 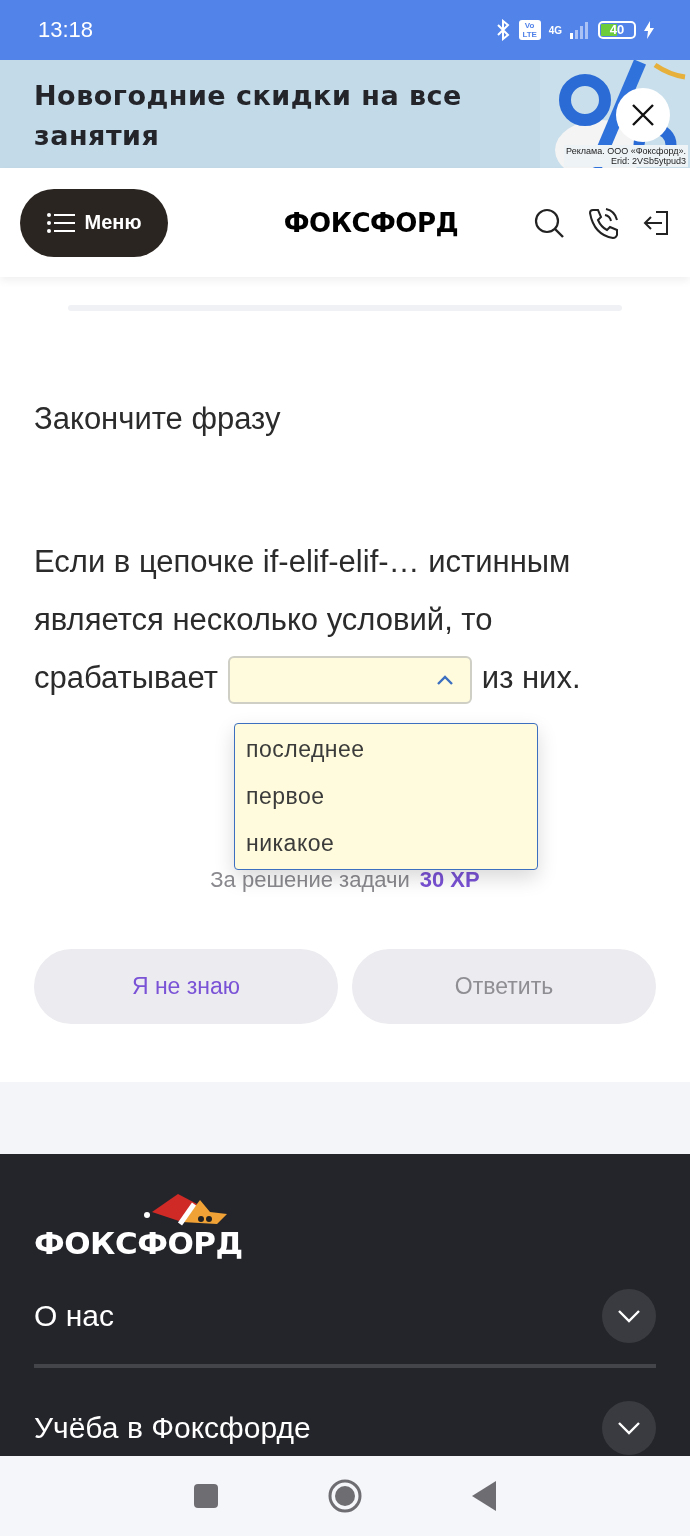 What do you see at coordinates (60, 222) in the screenshot?
I see `menu-icon` at bounding box center [60, 222].